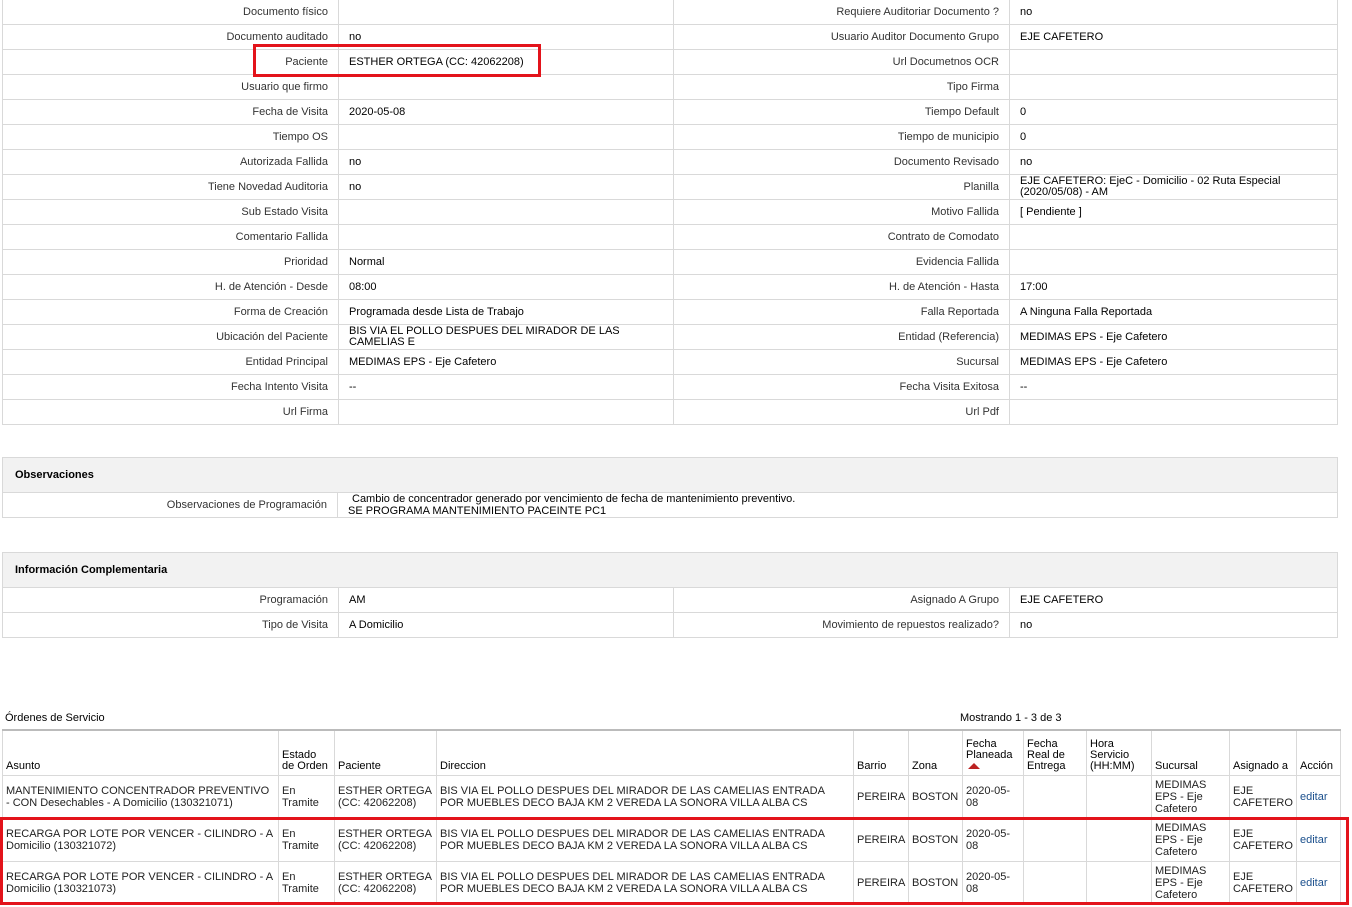  I want to click on detail-label: Motivo Fallida, so click(841, 212).